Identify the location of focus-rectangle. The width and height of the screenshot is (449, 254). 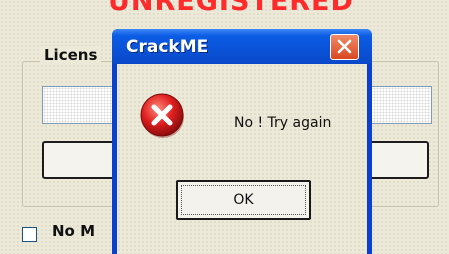
(243, 200).